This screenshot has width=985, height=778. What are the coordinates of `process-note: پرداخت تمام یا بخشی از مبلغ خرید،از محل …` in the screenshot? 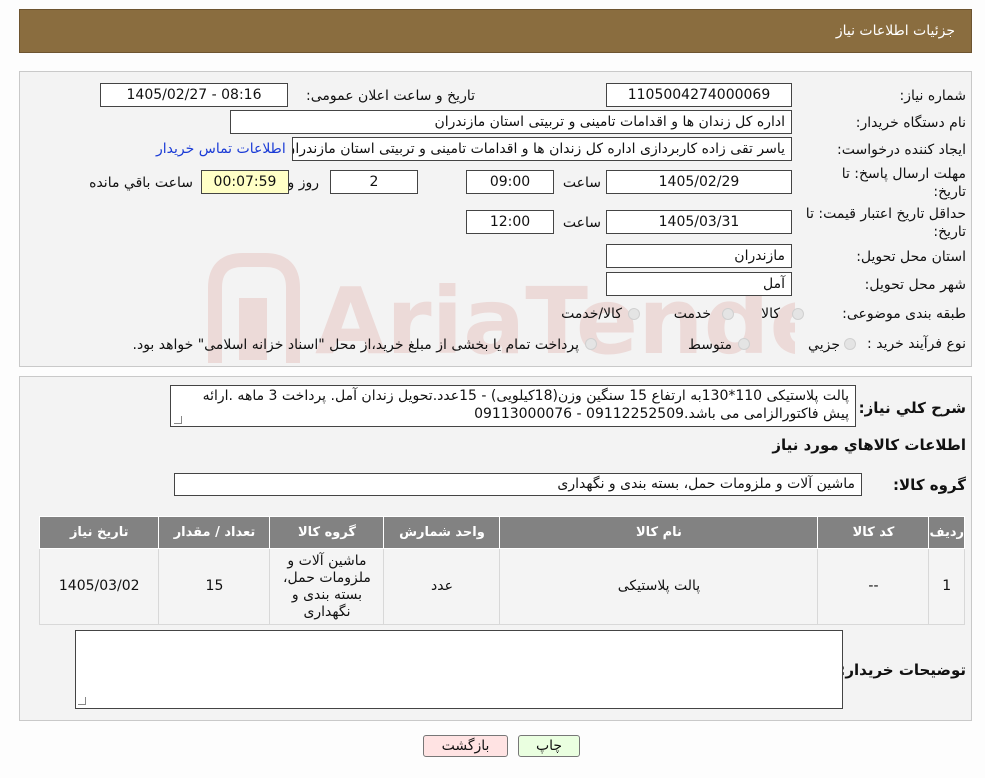 It's located at (355, 345).